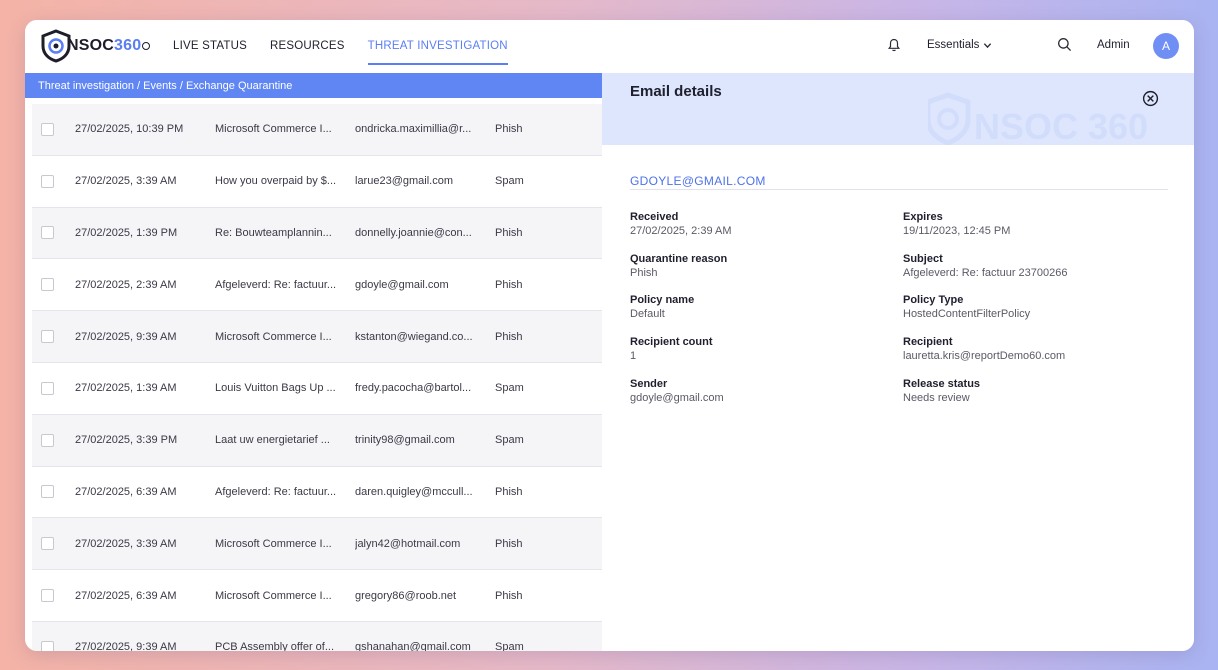  What do you see at coordinates (210, 46) in the screenshot?
I see `nav-live-status: LIVE STATUS` at bounding box center [210, 46].